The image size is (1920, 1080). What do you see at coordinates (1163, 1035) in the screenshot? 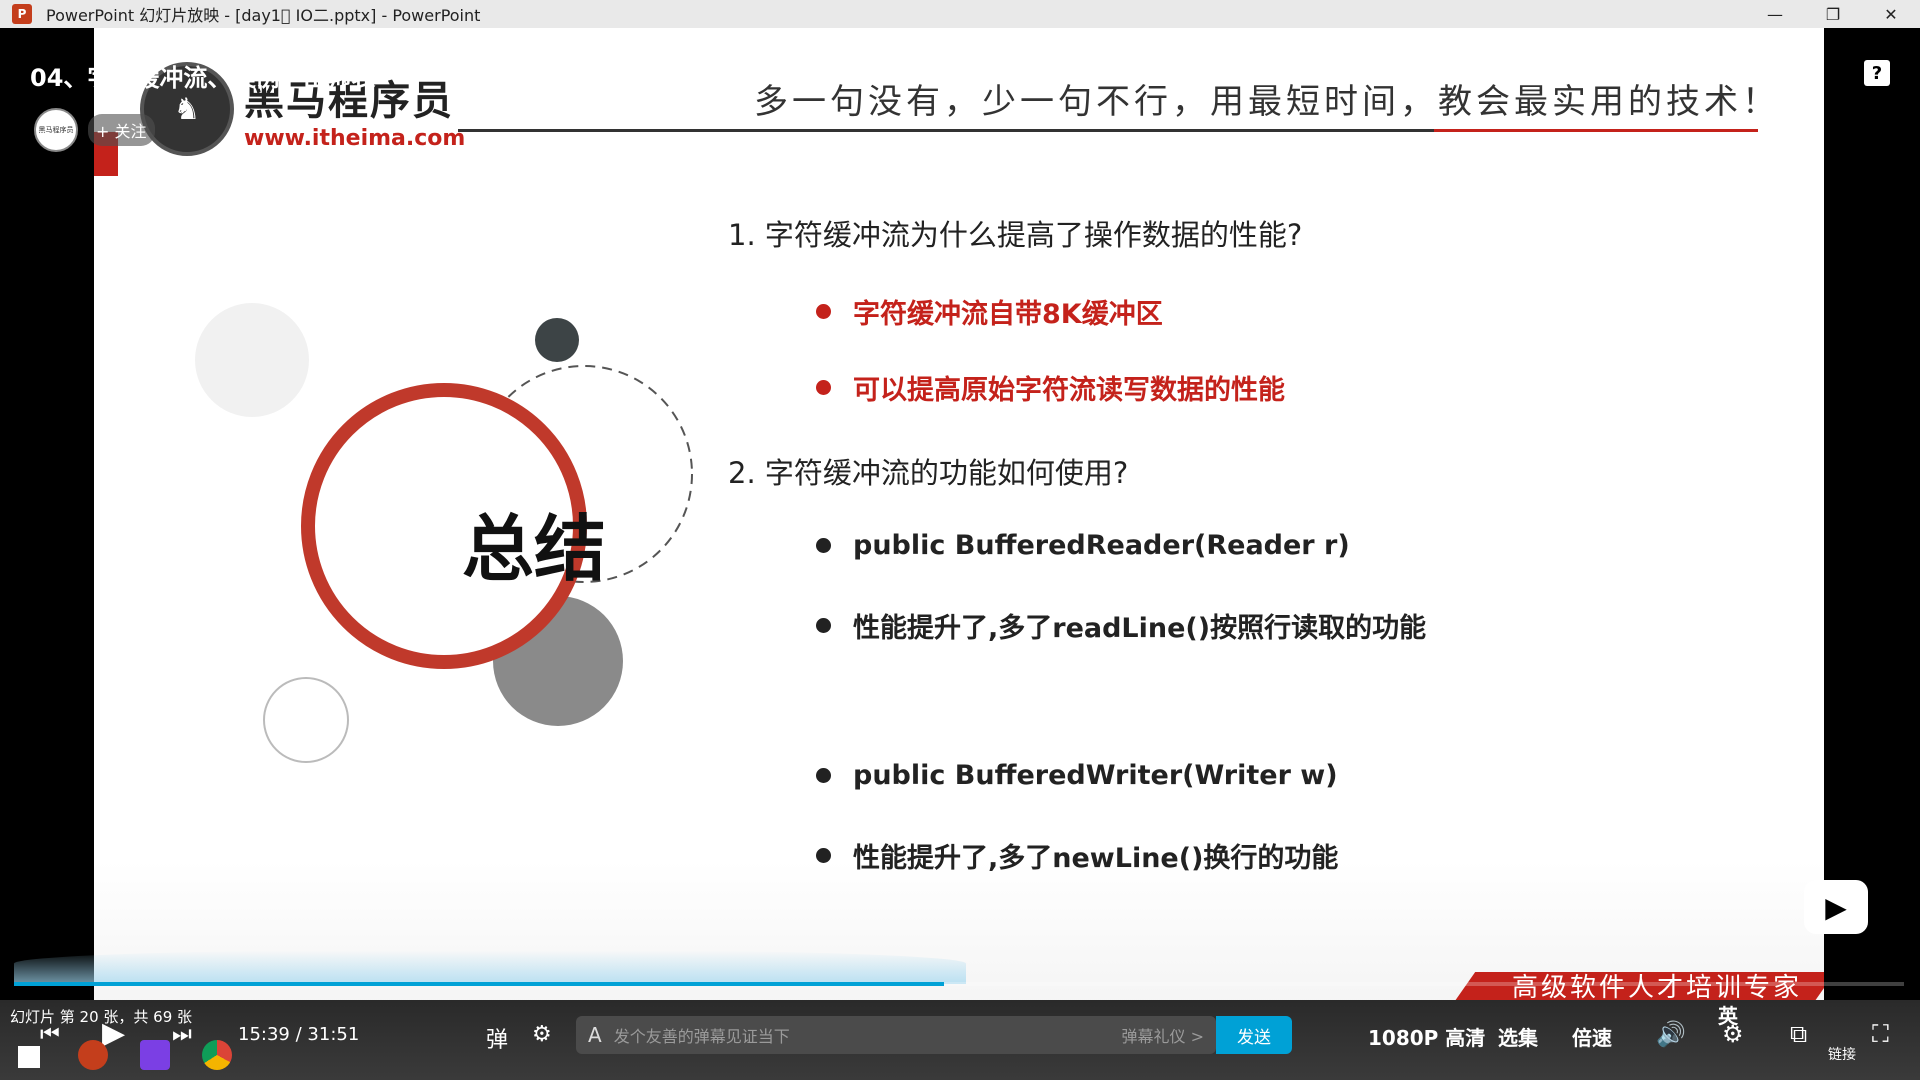
I see `danmaku-etiquette-link: 弹幕礼仪 >` at bounding box center [1163, 1035].